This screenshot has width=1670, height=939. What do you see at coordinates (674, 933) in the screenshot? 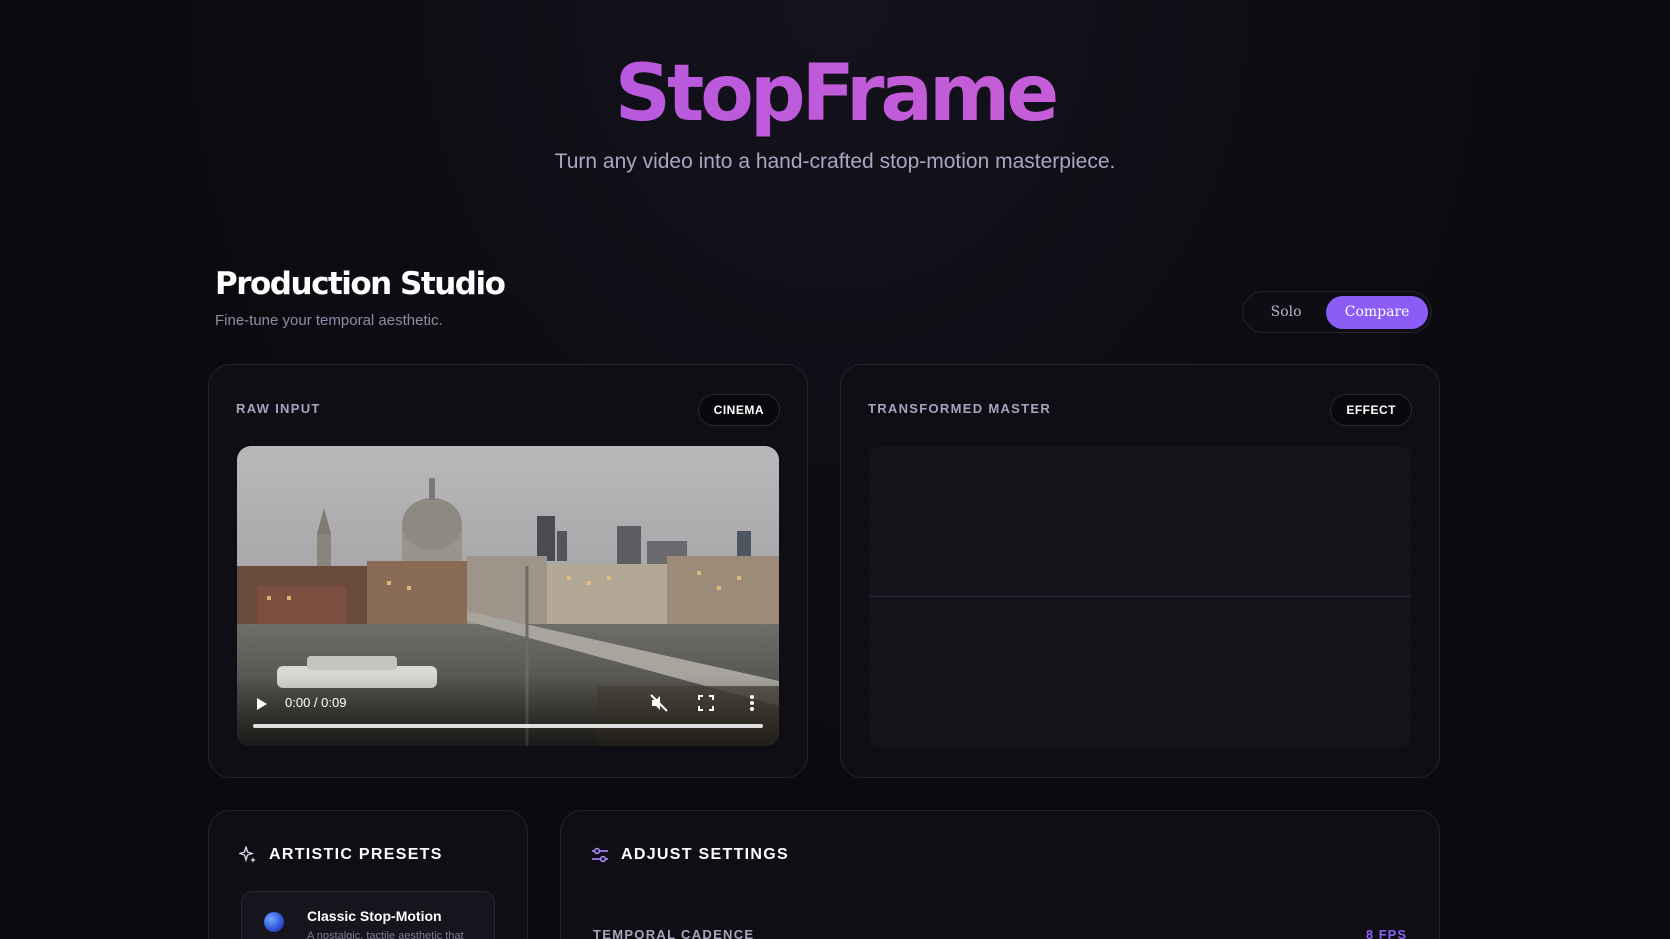
I see `temporal-cadence-label: TEMPORAL CADENCE` at bounding box center [674, 933].